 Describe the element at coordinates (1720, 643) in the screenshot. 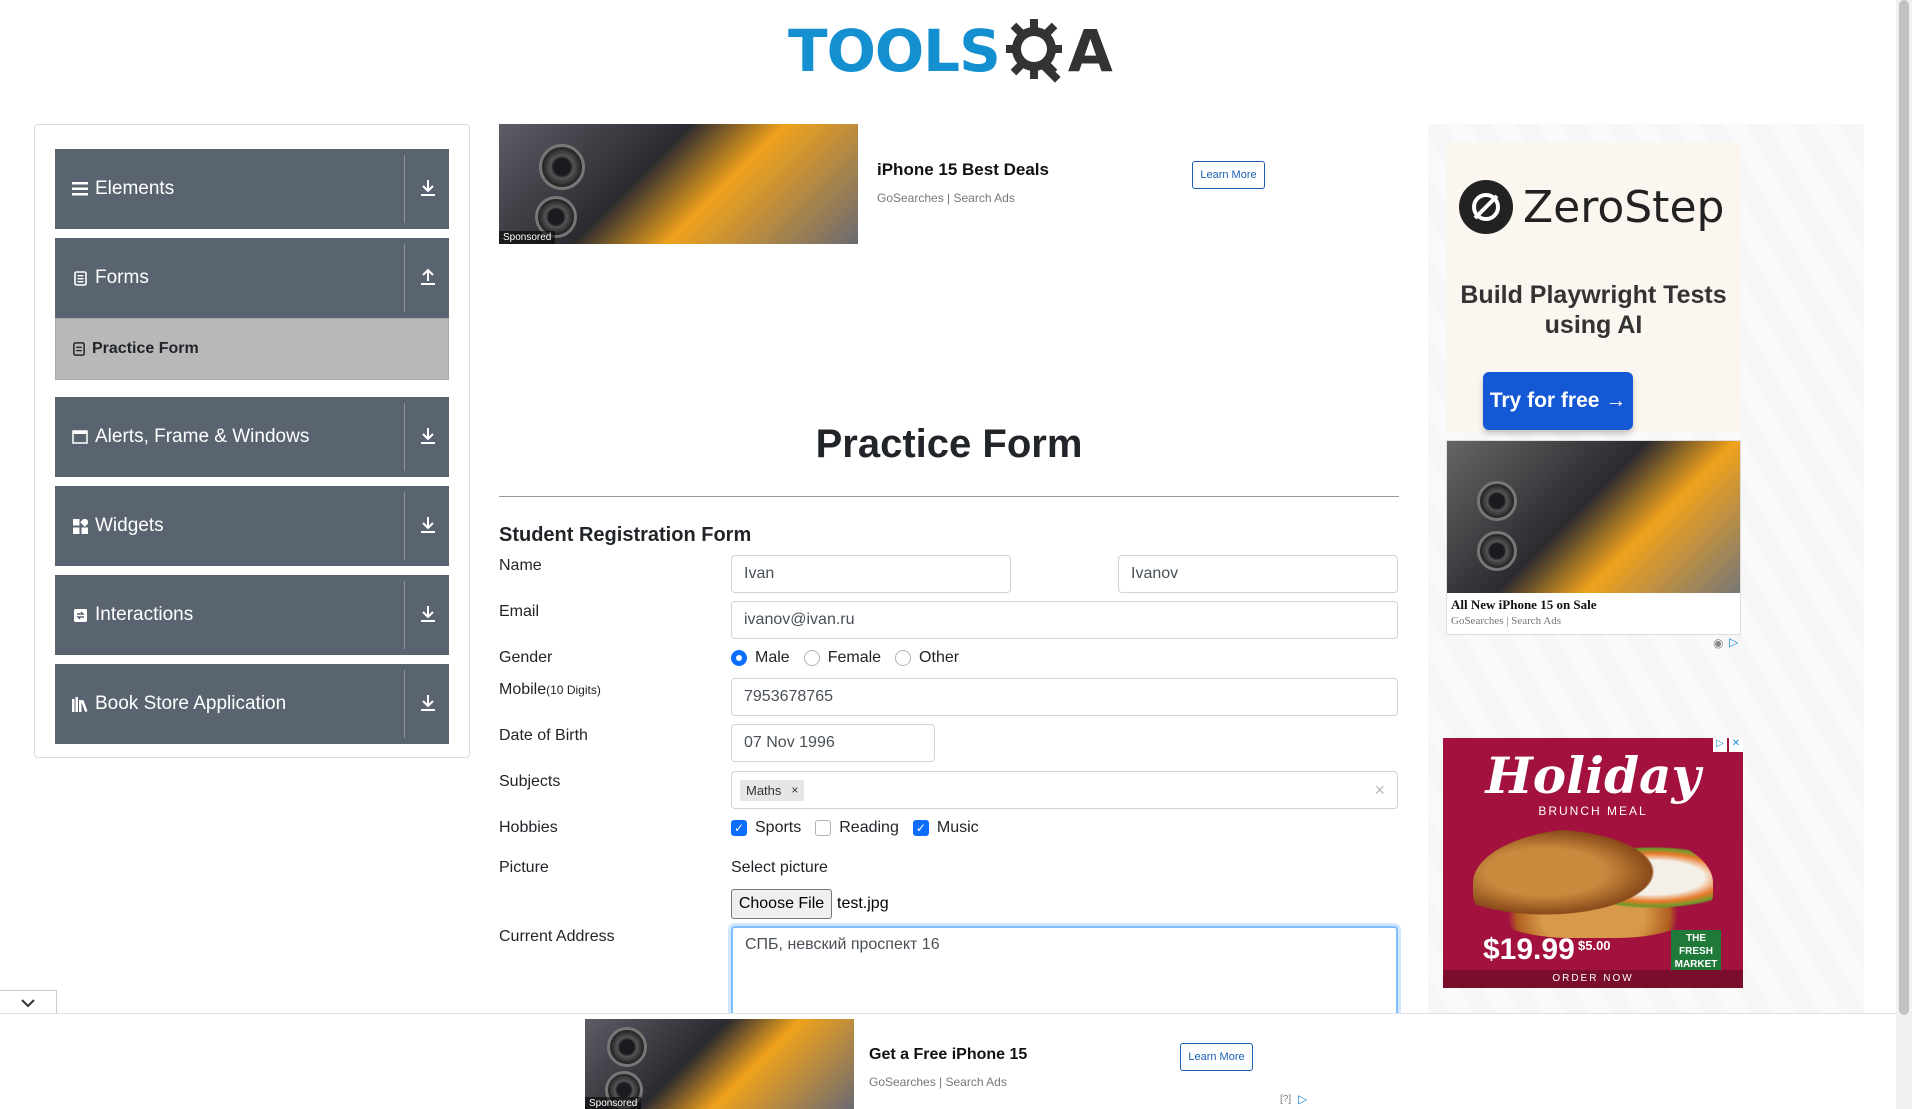

I see `ad-info-icon: ◉` at that location.